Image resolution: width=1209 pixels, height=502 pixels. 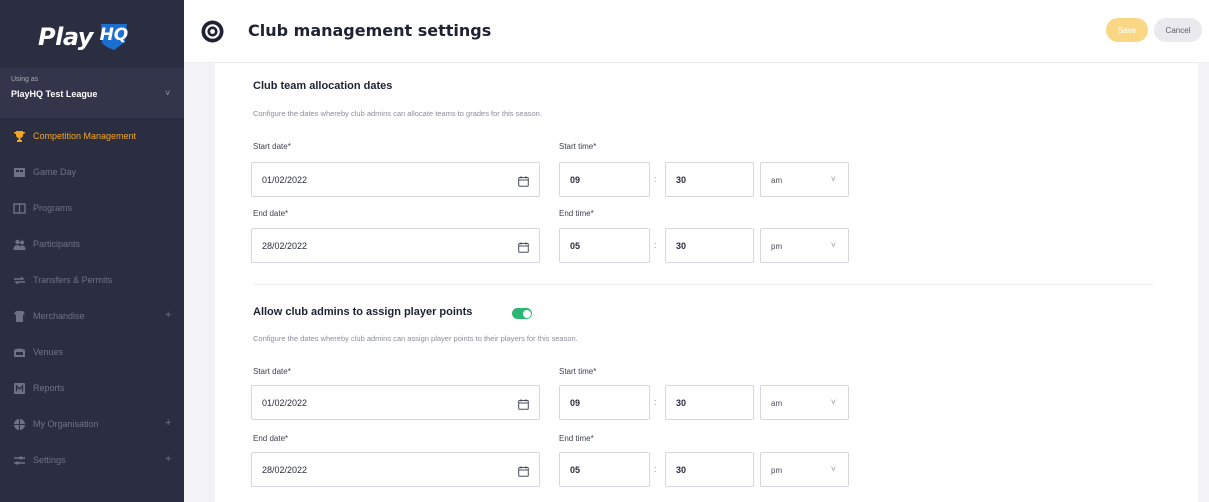 What do you see at coordinates (1178, 30) in the screenshot?
I see `cancel-button: Cancel` at bounding box center [1178, 30].